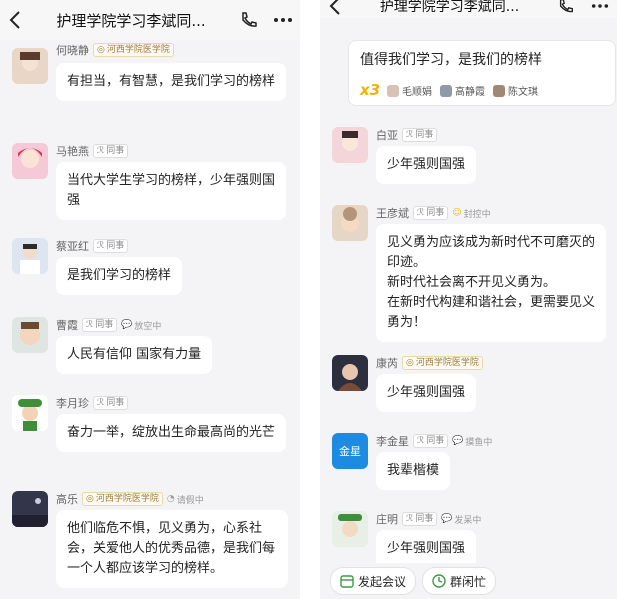  Describe the element at coordinates (171, 433) in the screenshot. I see `message-bubble: 奋力一举，绽放出生命最高尚的光芒` at that location.